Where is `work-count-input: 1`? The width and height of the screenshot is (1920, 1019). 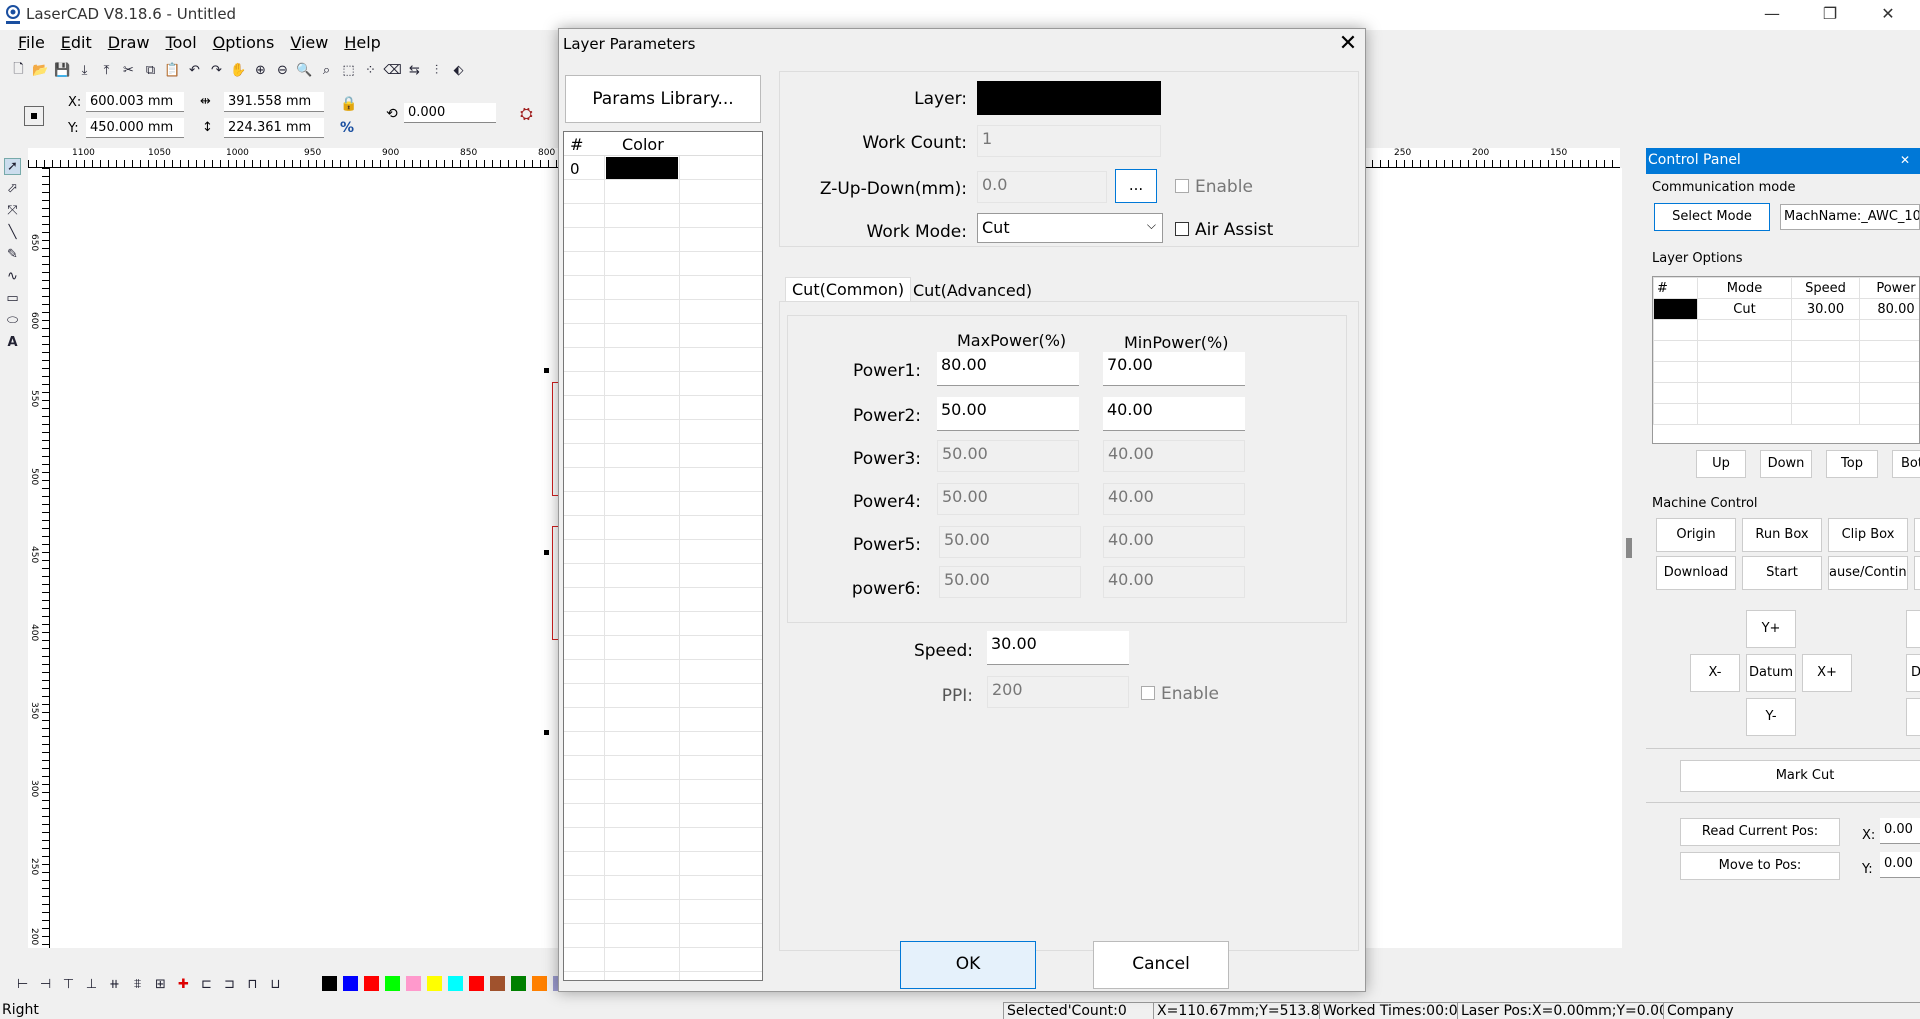 work-count-input: 1 is located at coordinates (1069, 141).